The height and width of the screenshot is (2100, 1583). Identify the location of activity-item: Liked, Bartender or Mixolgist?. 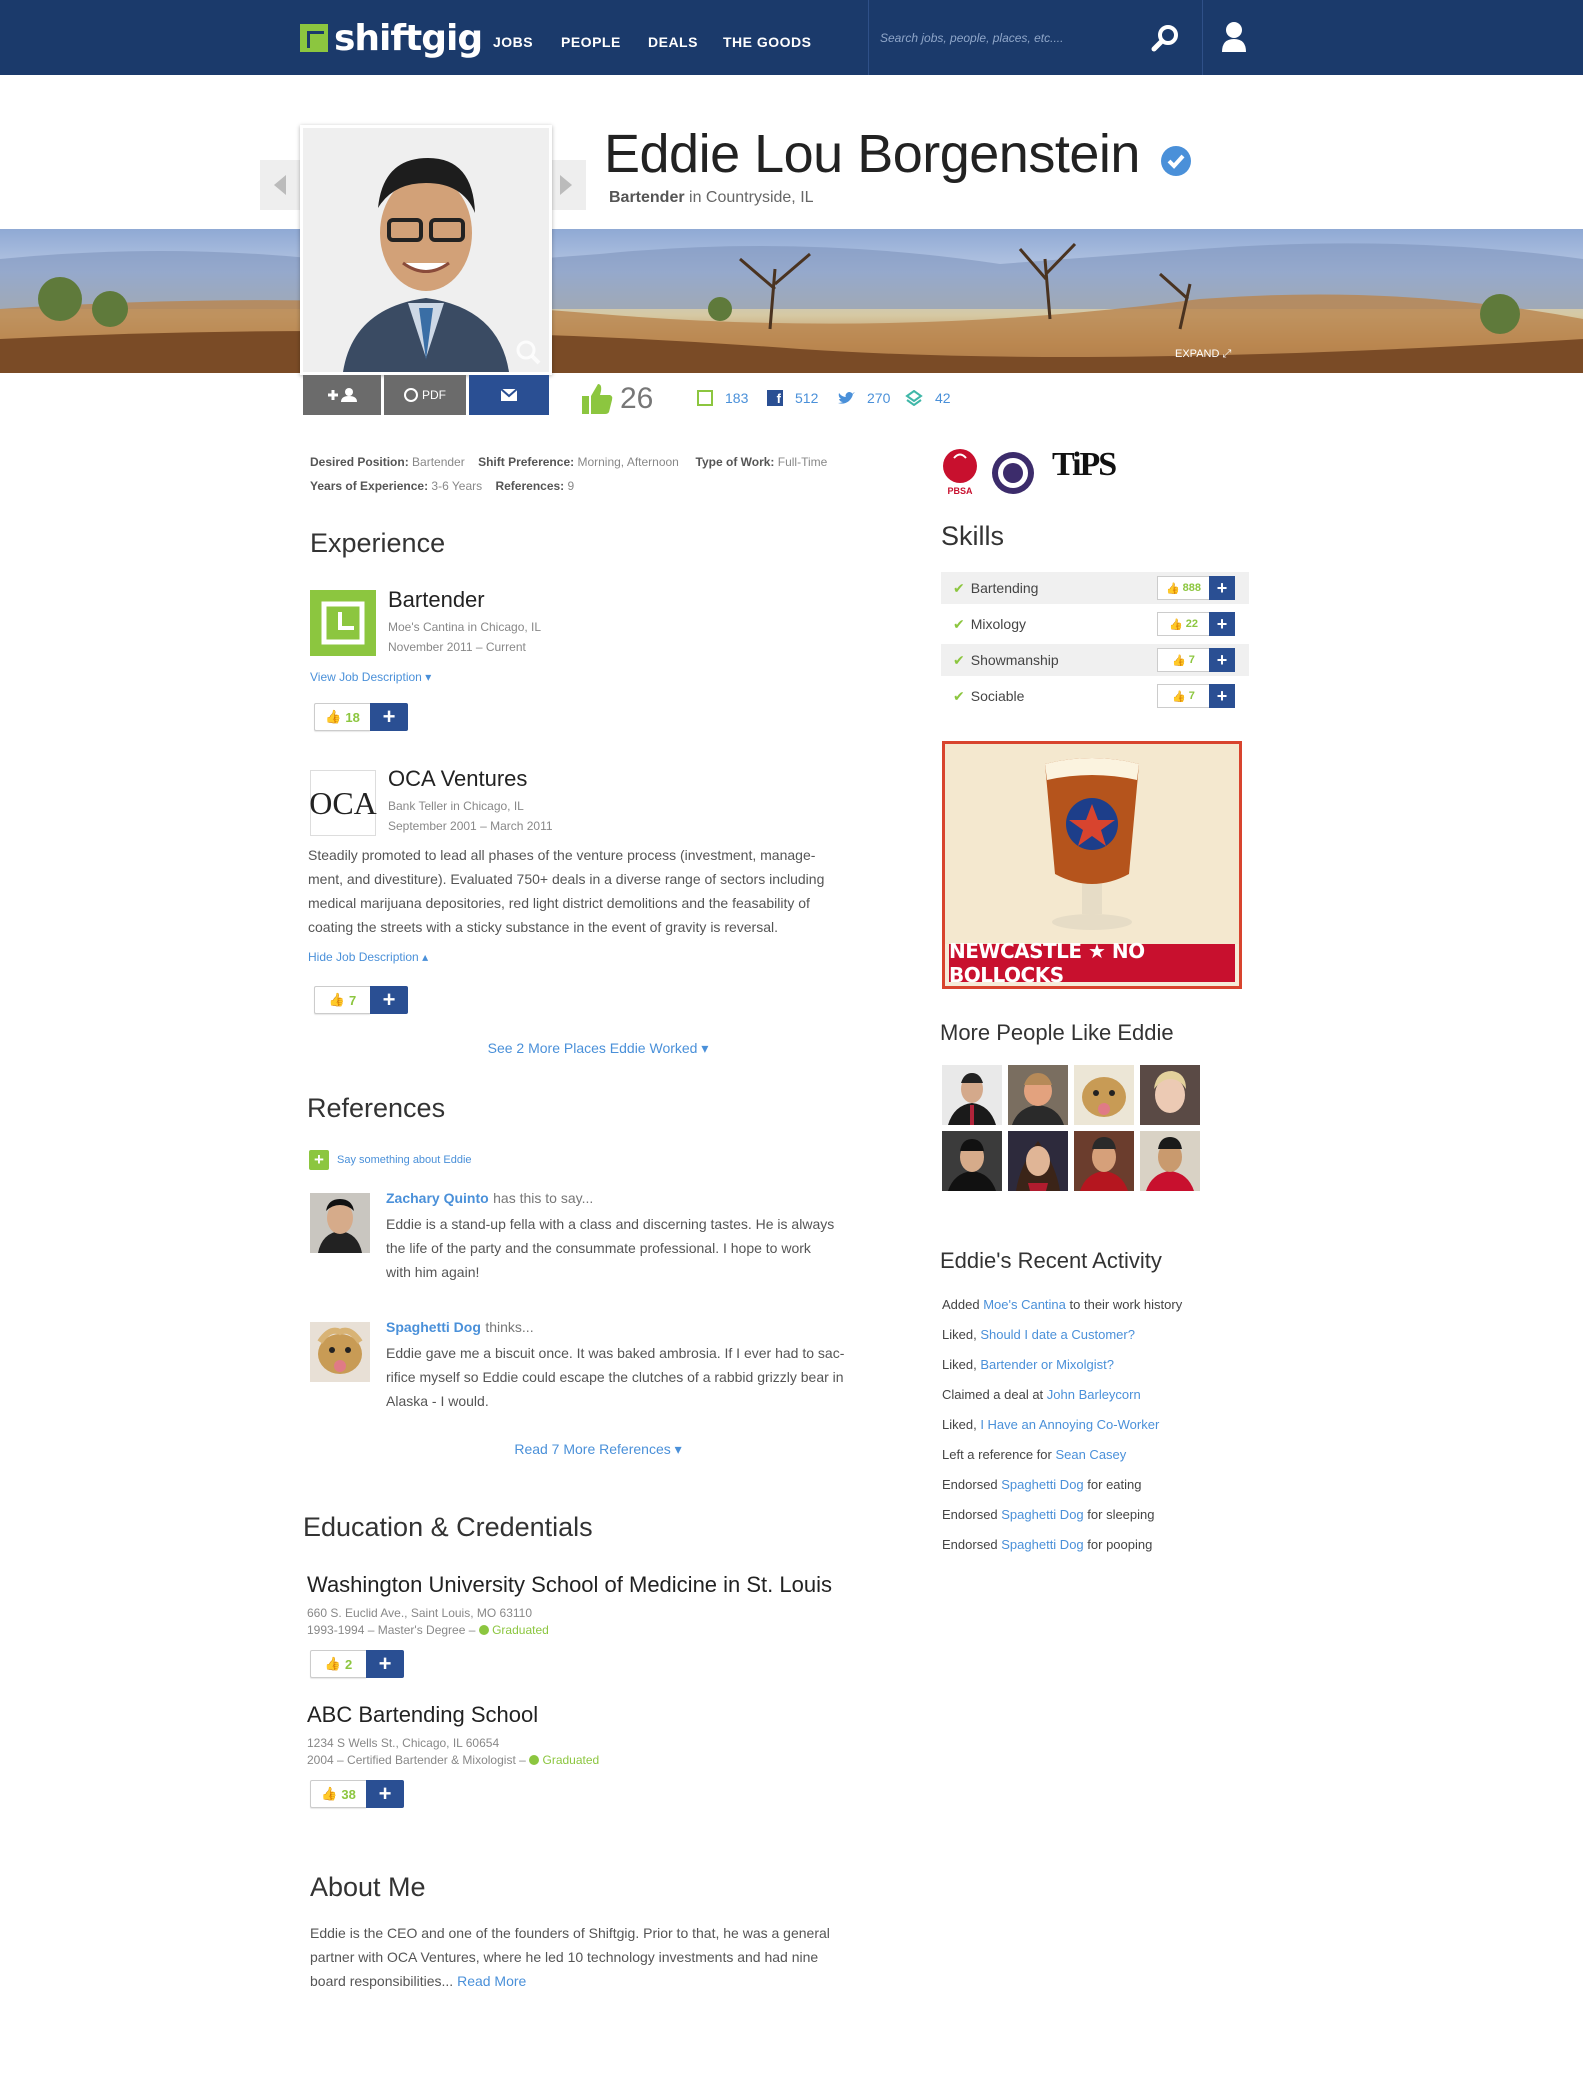
(1092, 1365).